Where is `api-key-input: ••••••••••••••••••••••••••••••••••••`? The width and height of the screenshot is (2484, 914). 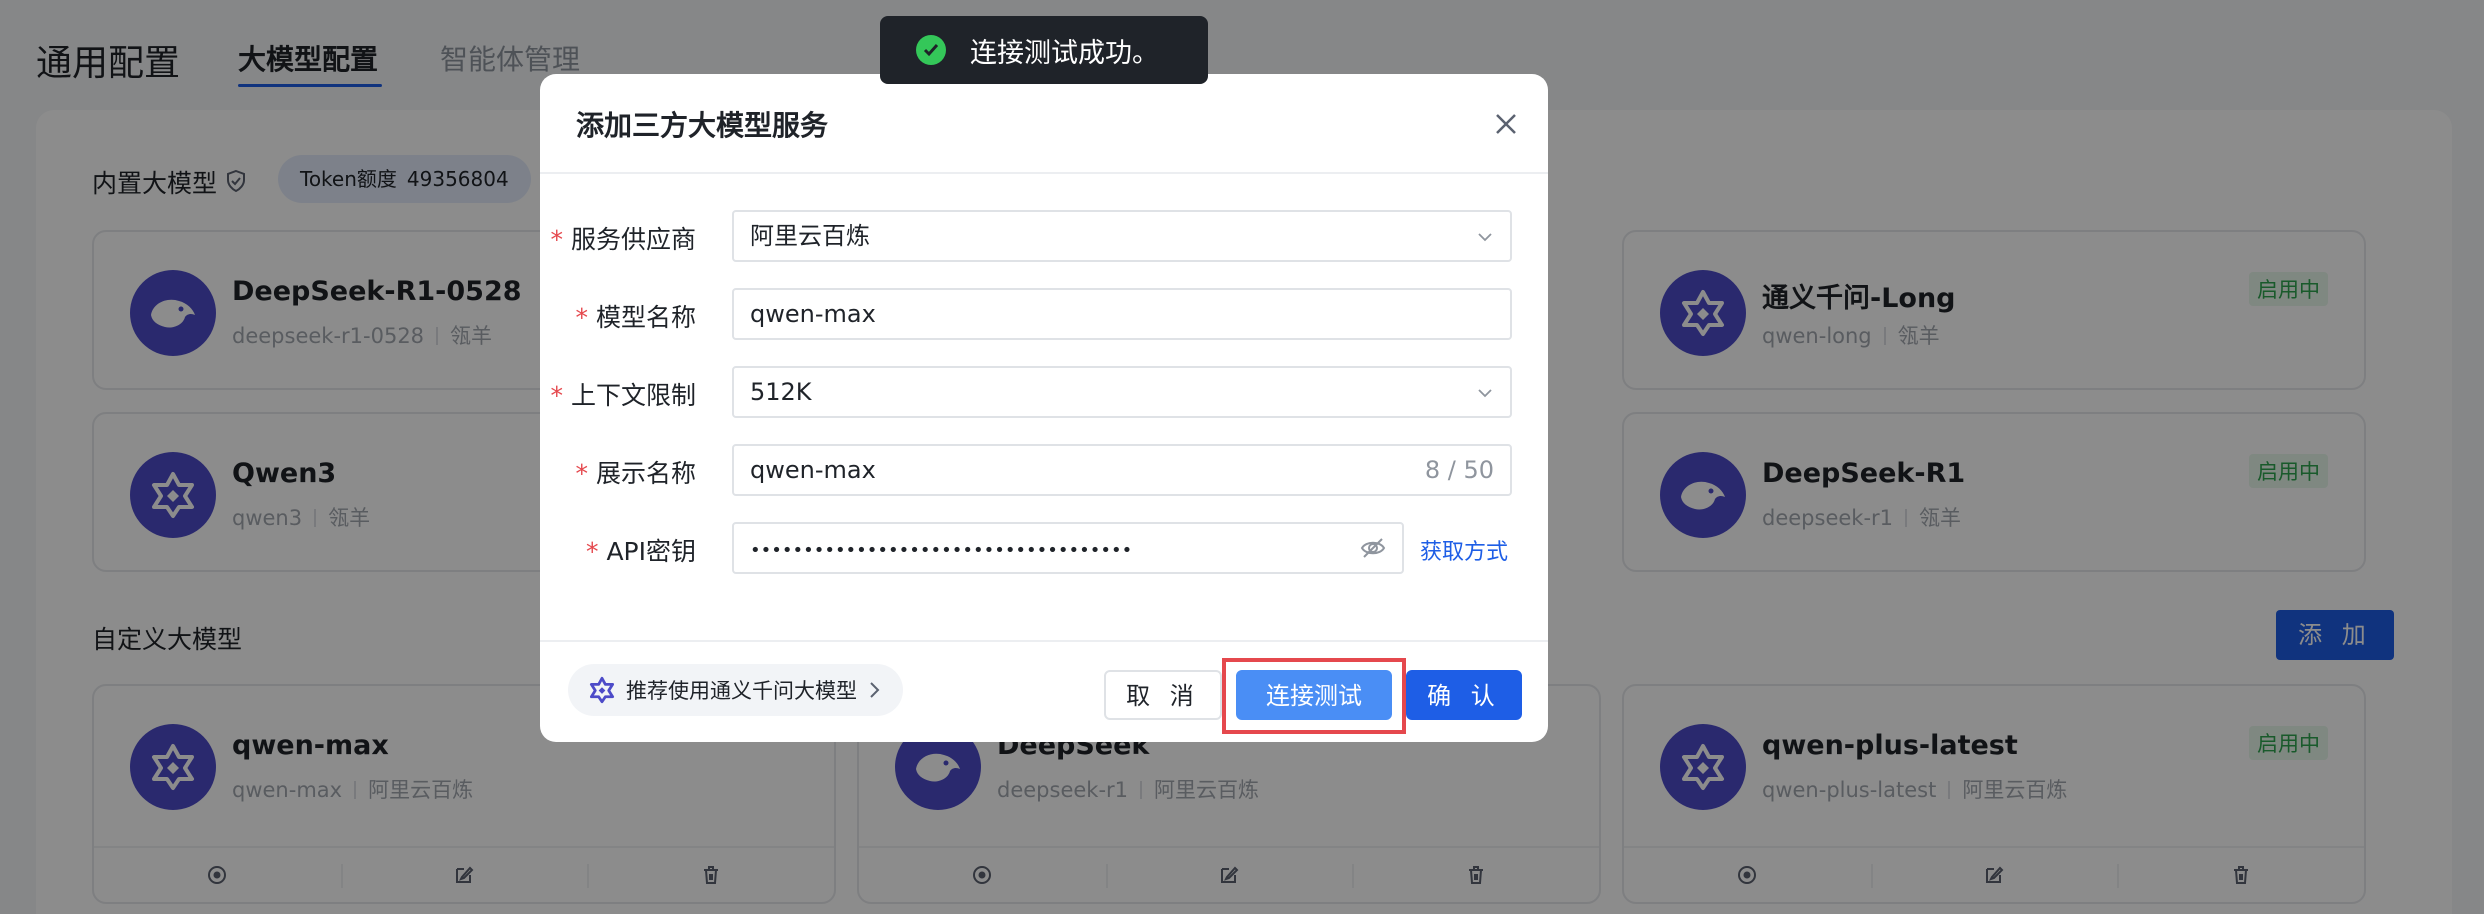 api-key-input: •••••••••••••••••••••••••••••••••••• is located at coordinates (1068, 548).